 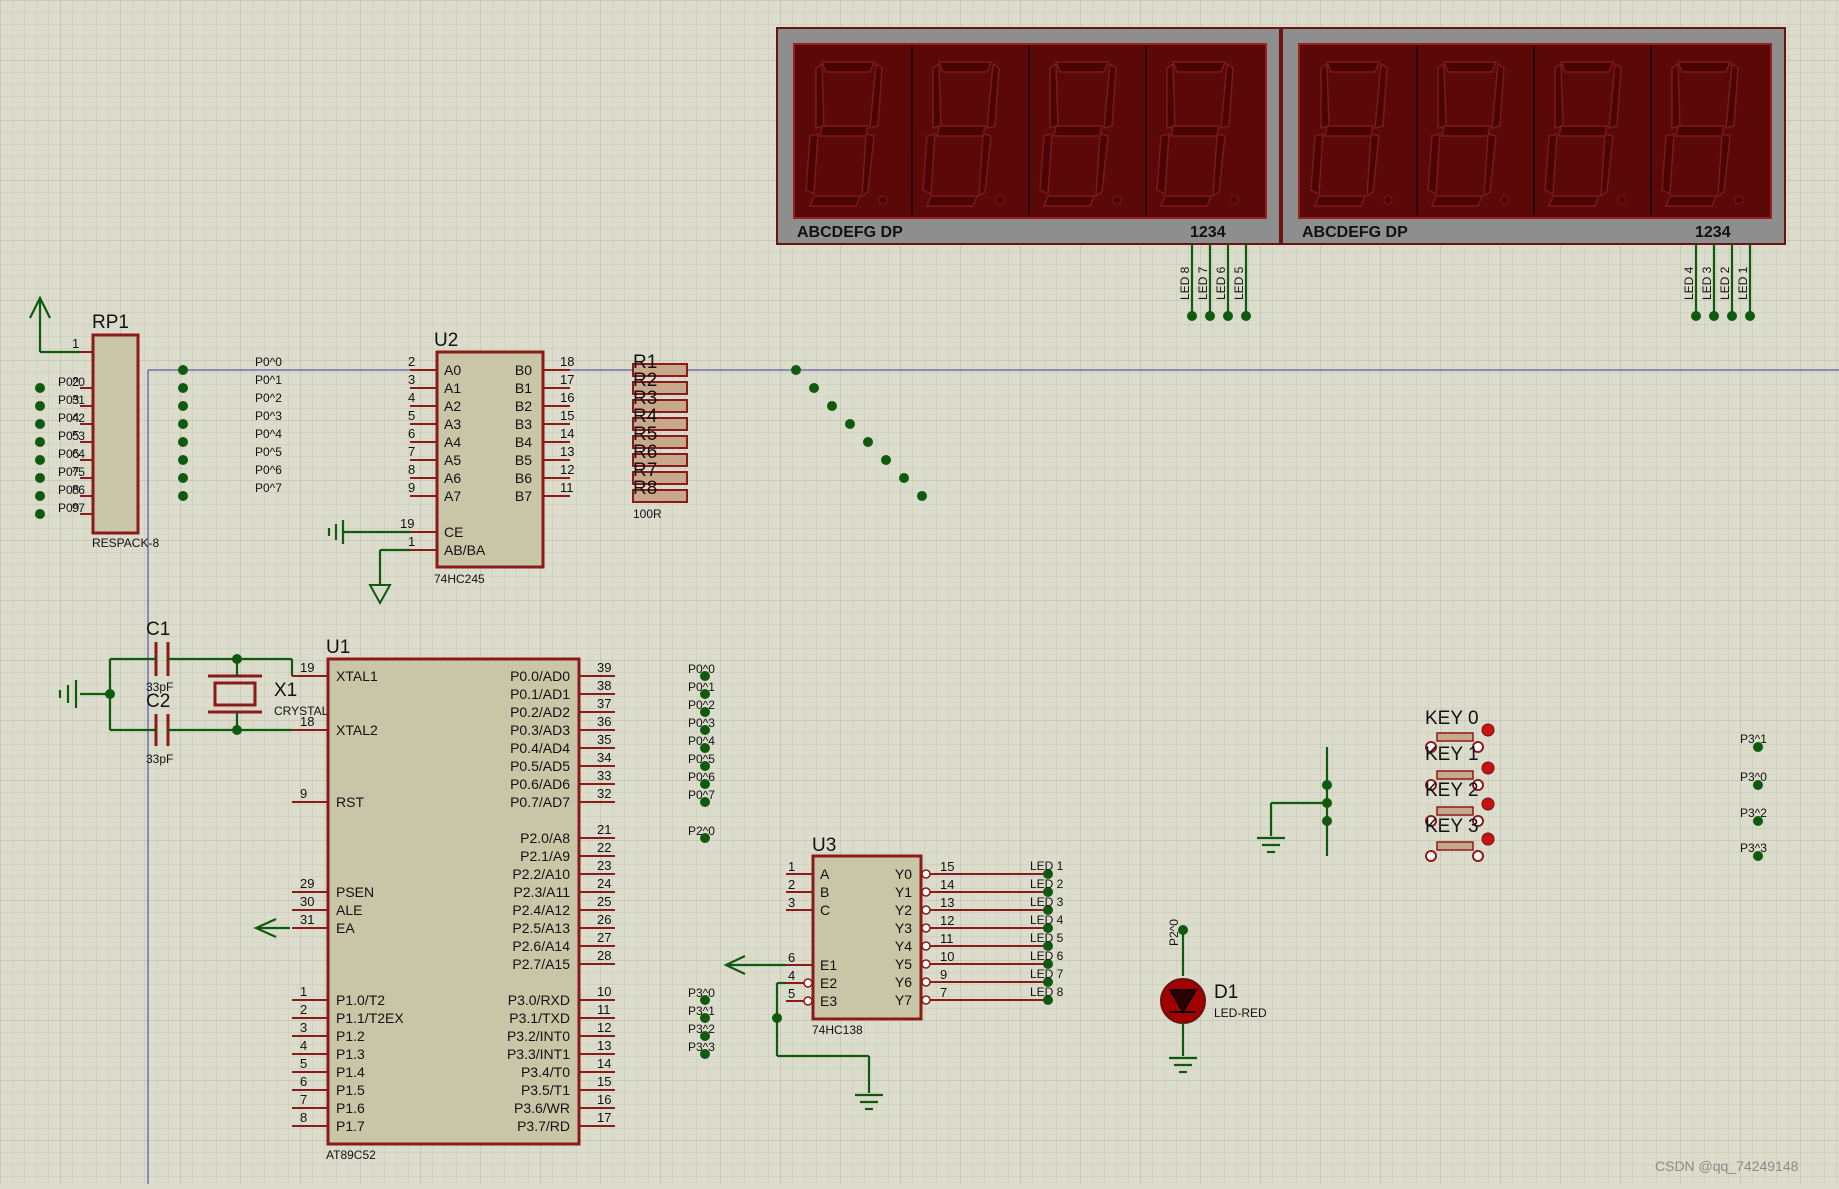 What do you see at coordinates (452, 406) in the screenshot?
I see `pin-name: A2` at bounding box center [452, 406].